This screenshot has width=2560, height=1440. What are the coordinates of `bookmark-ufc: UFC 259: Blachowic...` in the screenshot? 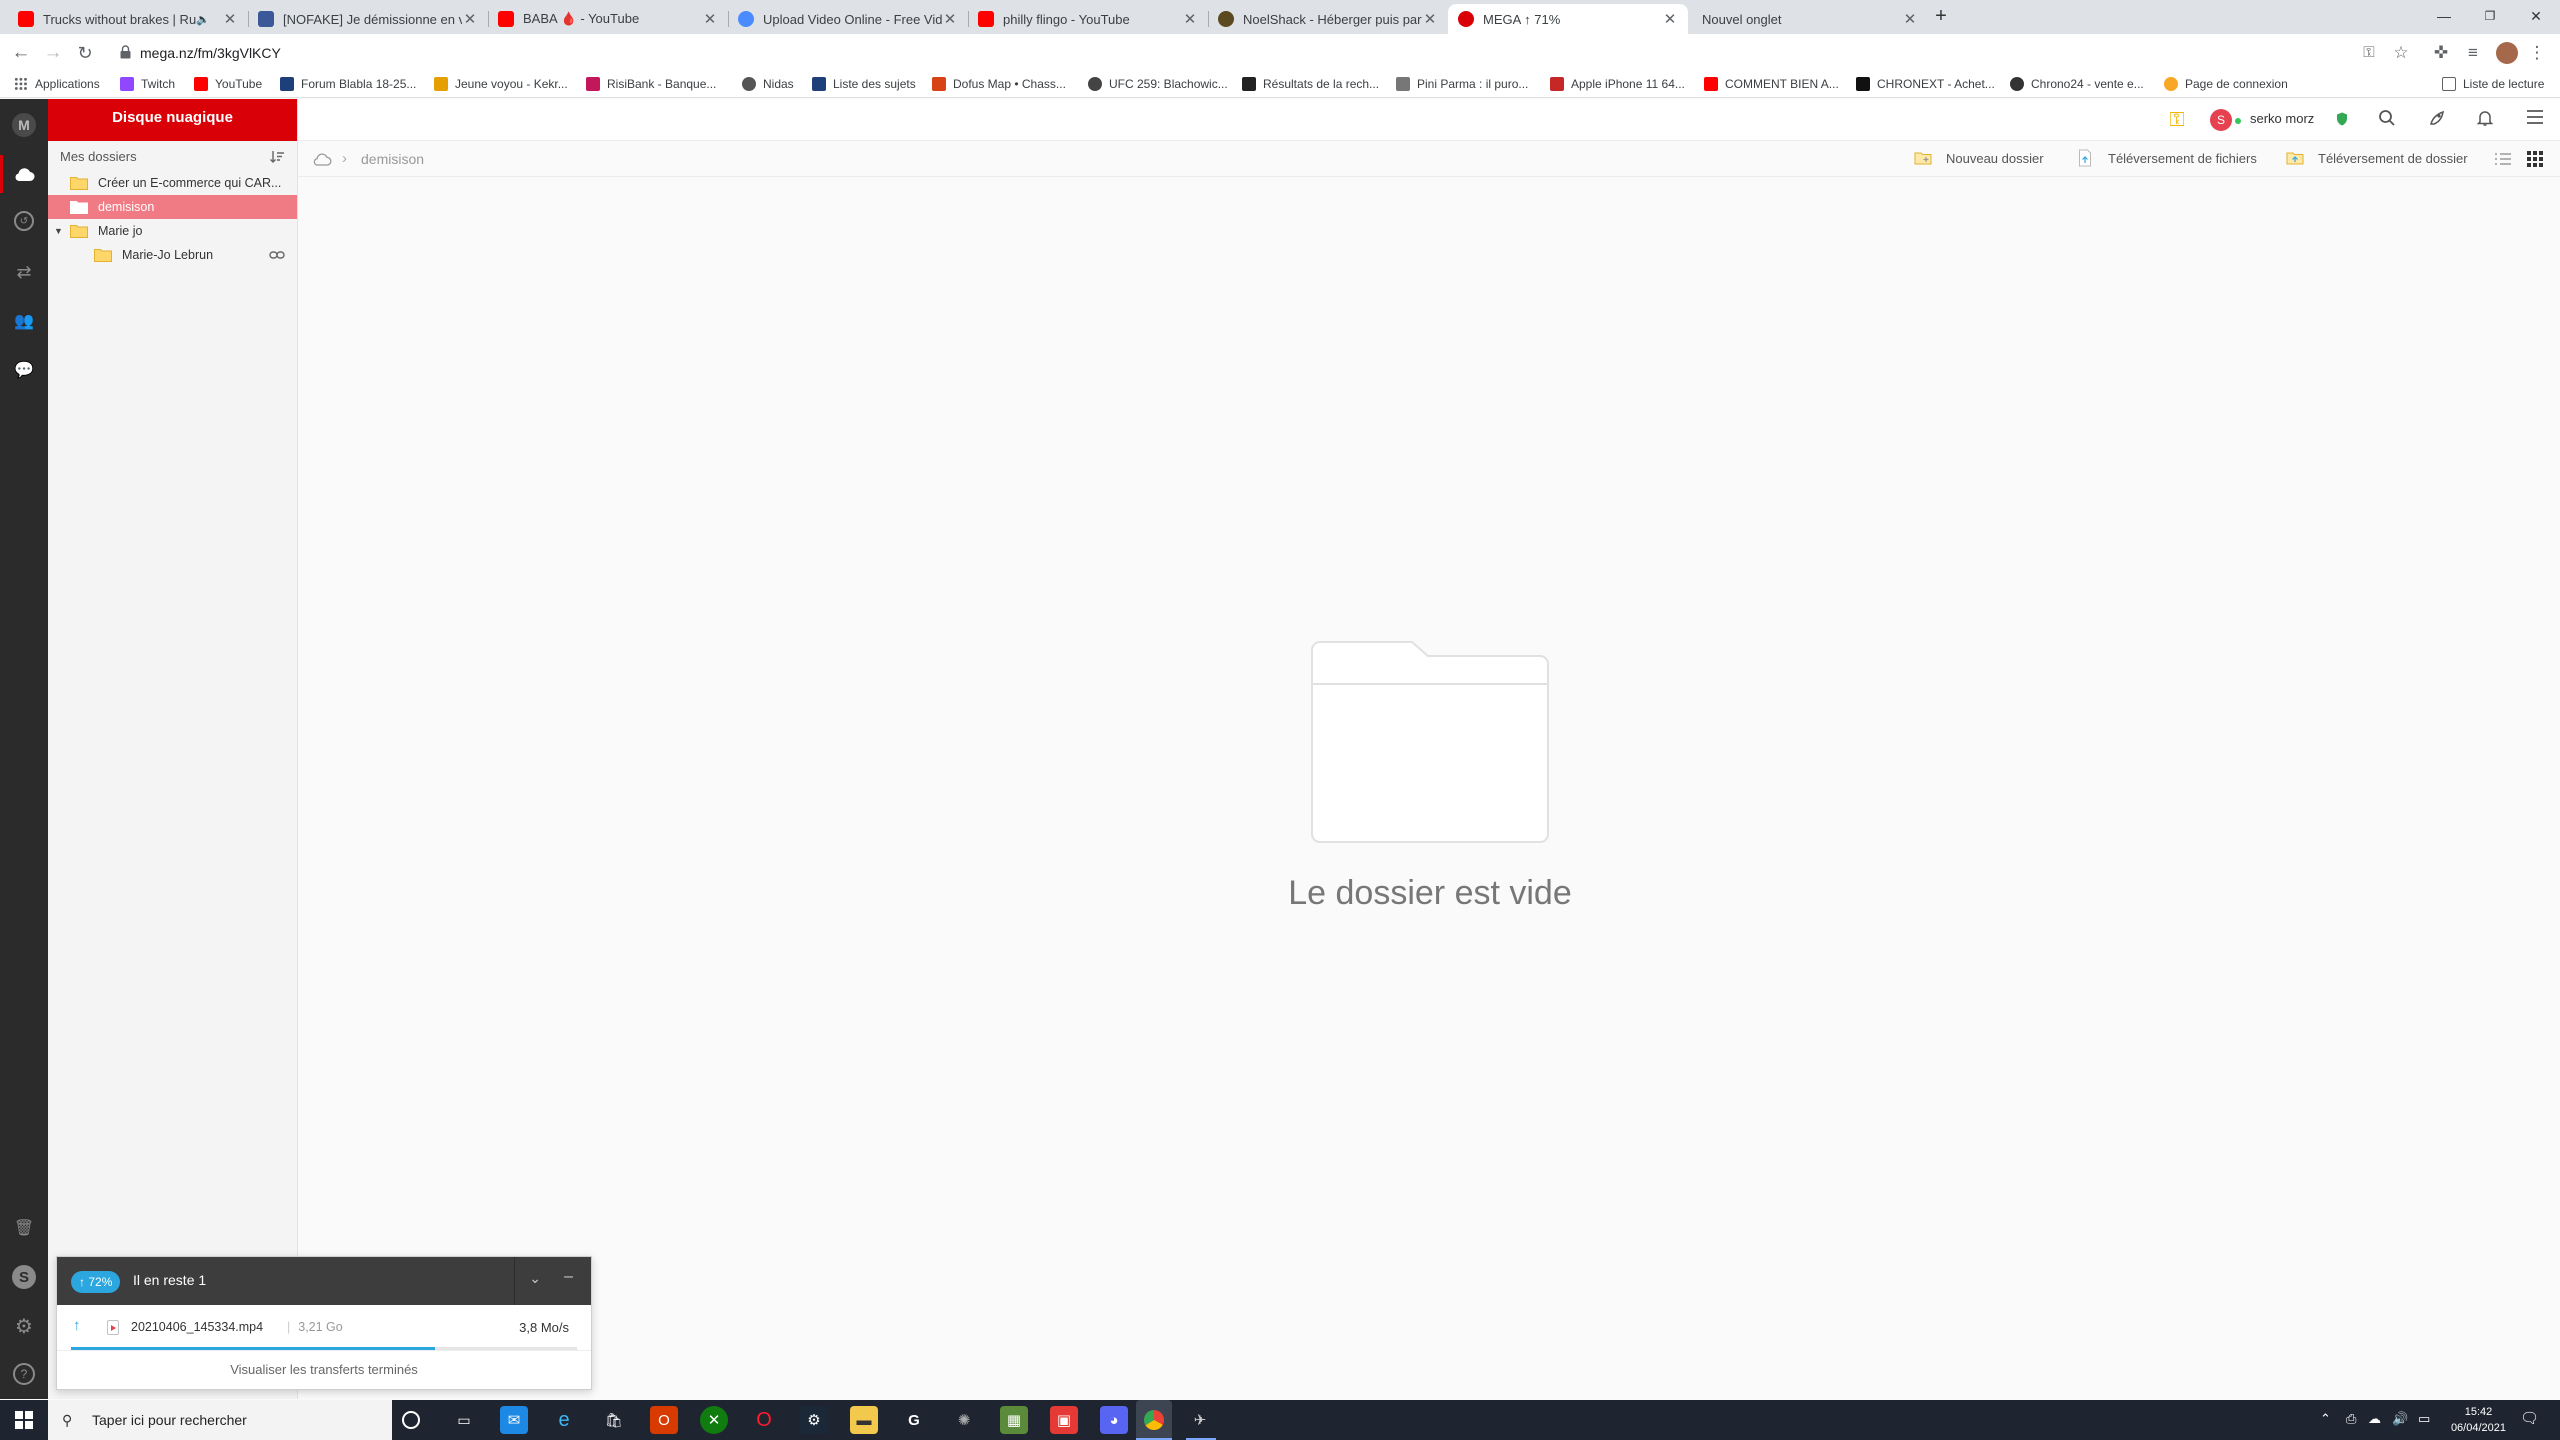 It's located at (1158, 84).